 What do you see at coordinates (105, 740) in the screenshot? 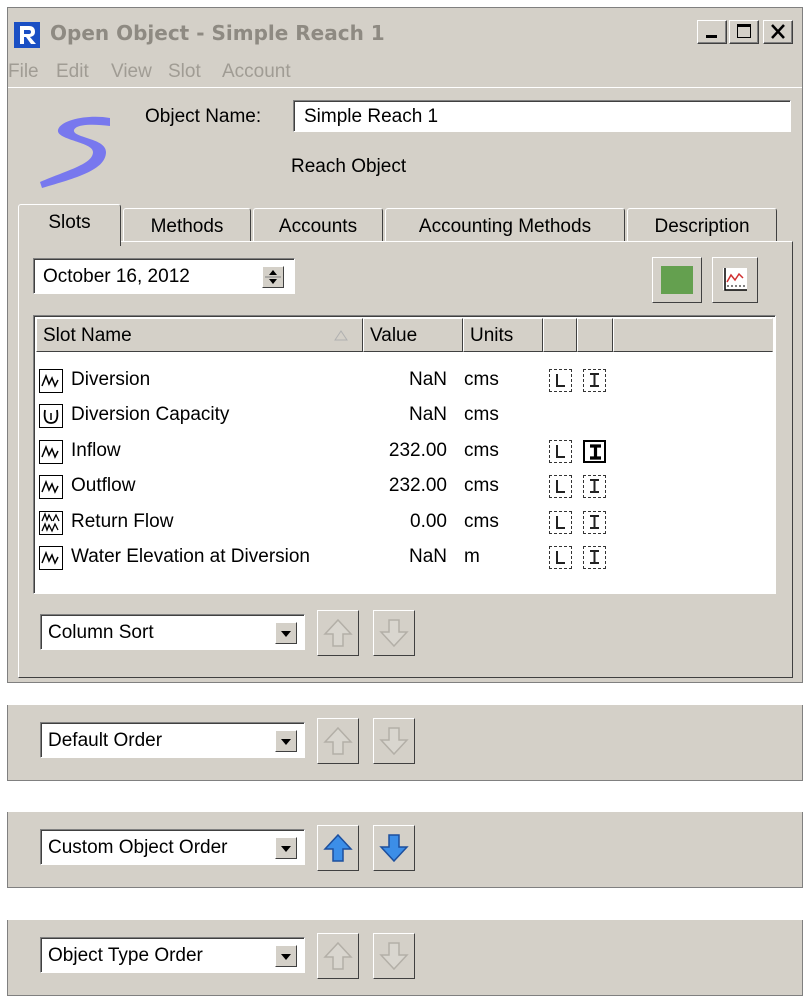
I see `sort-order-value: Default Order` at bounding box center [105, 740].